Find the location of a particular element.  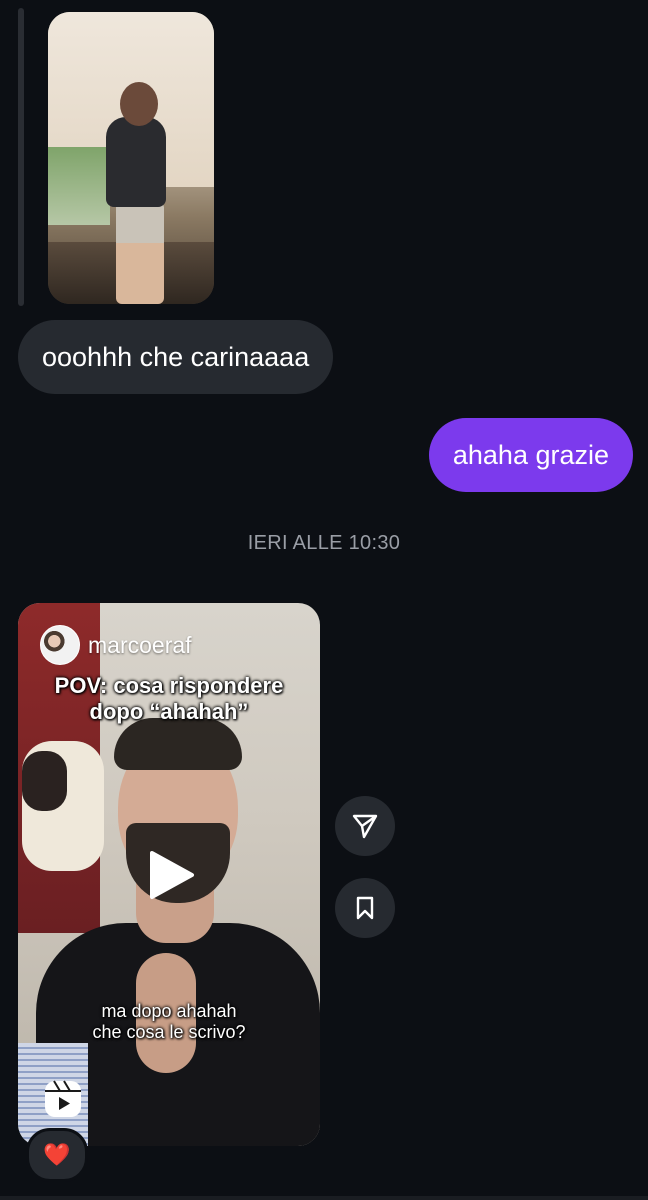

reel-subtitle: ma dopo ahahah che cosa le scrivo? is located at coordinates (169, 1022).